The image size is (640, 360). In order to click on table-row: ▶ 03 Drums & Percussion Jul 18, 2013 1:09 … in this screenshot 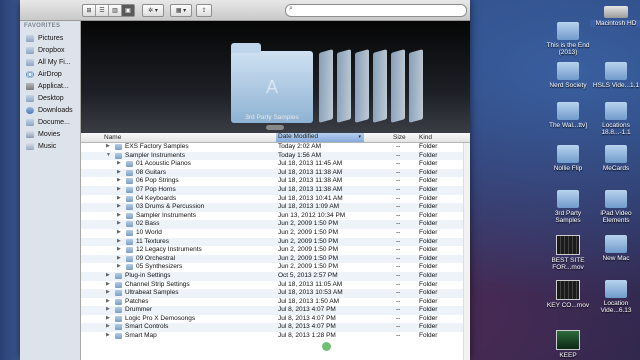, I will do `click(275, 207)`.